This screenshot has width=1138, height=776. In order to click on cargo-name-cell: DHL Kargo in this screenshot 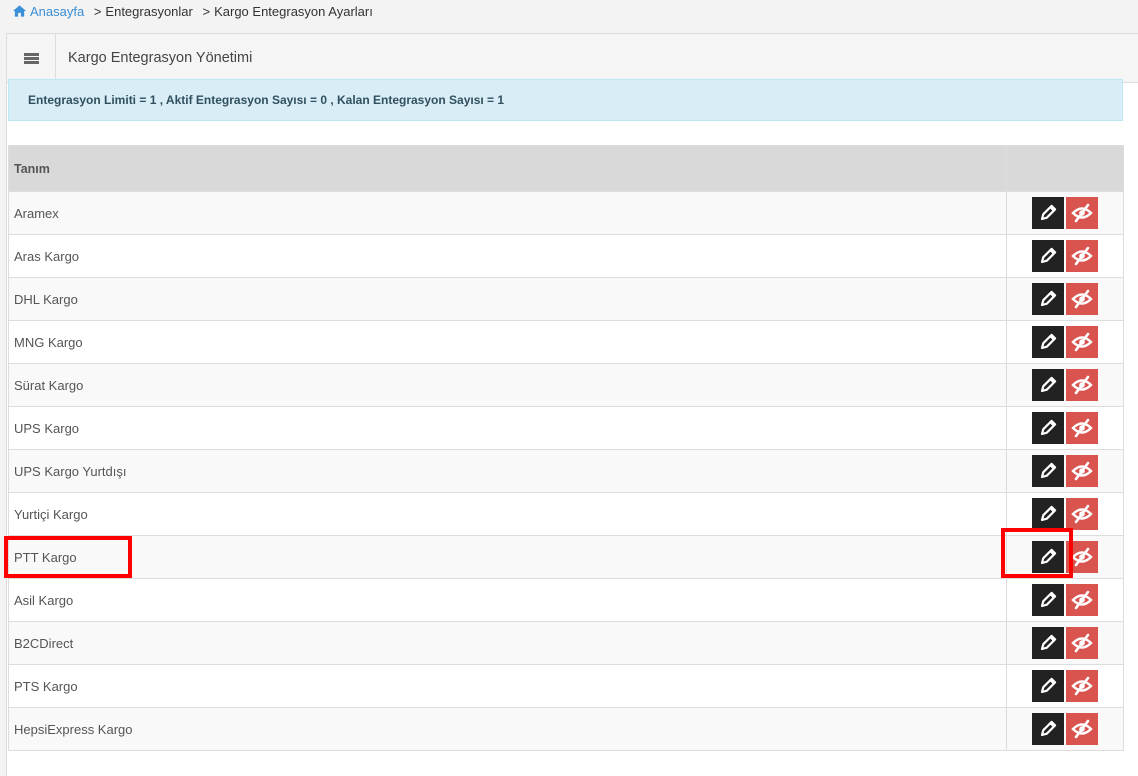, I will do `click(507, 299)`.